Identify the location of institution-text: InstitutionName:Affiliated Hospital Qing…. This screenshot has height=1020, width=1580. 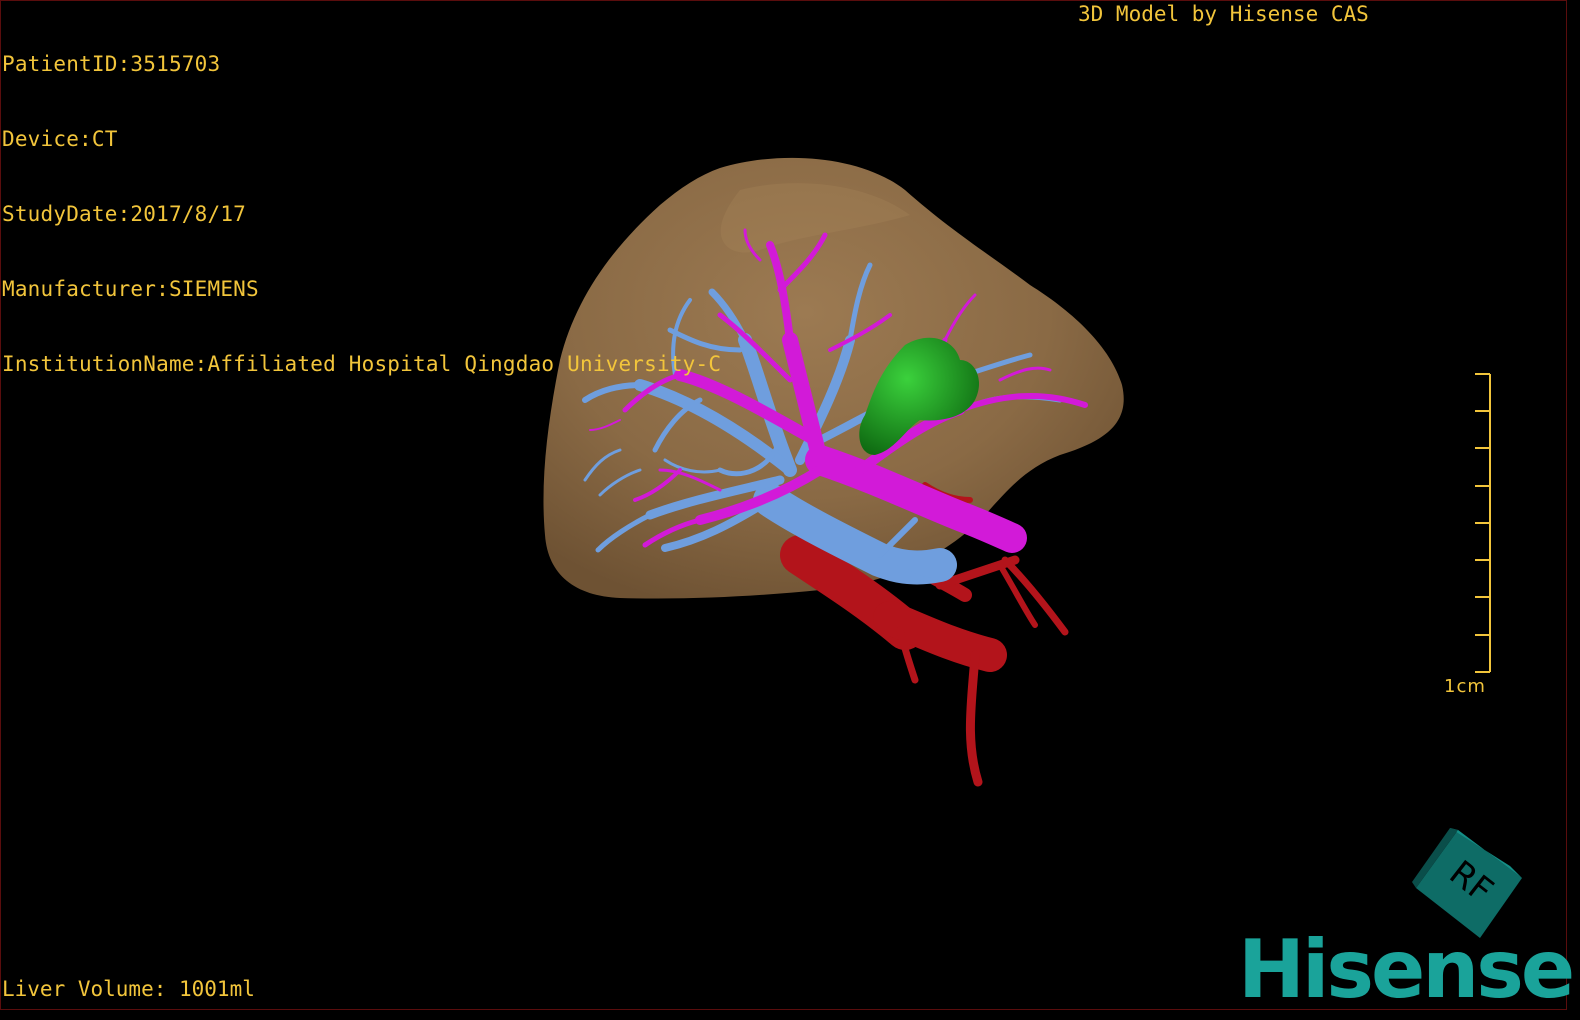
(362, 364).